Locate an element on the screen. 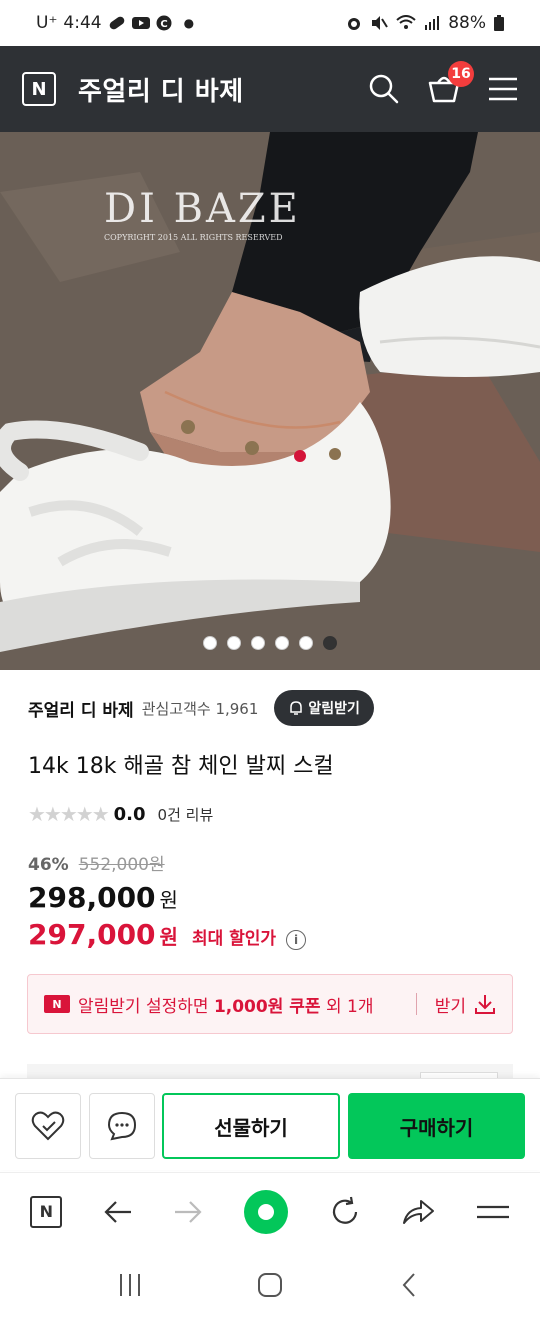 Image resolution: width=540 pixels, height=1320 pixels. max-discount-label: 최대 할인가 is located at coordinates (234, 939).